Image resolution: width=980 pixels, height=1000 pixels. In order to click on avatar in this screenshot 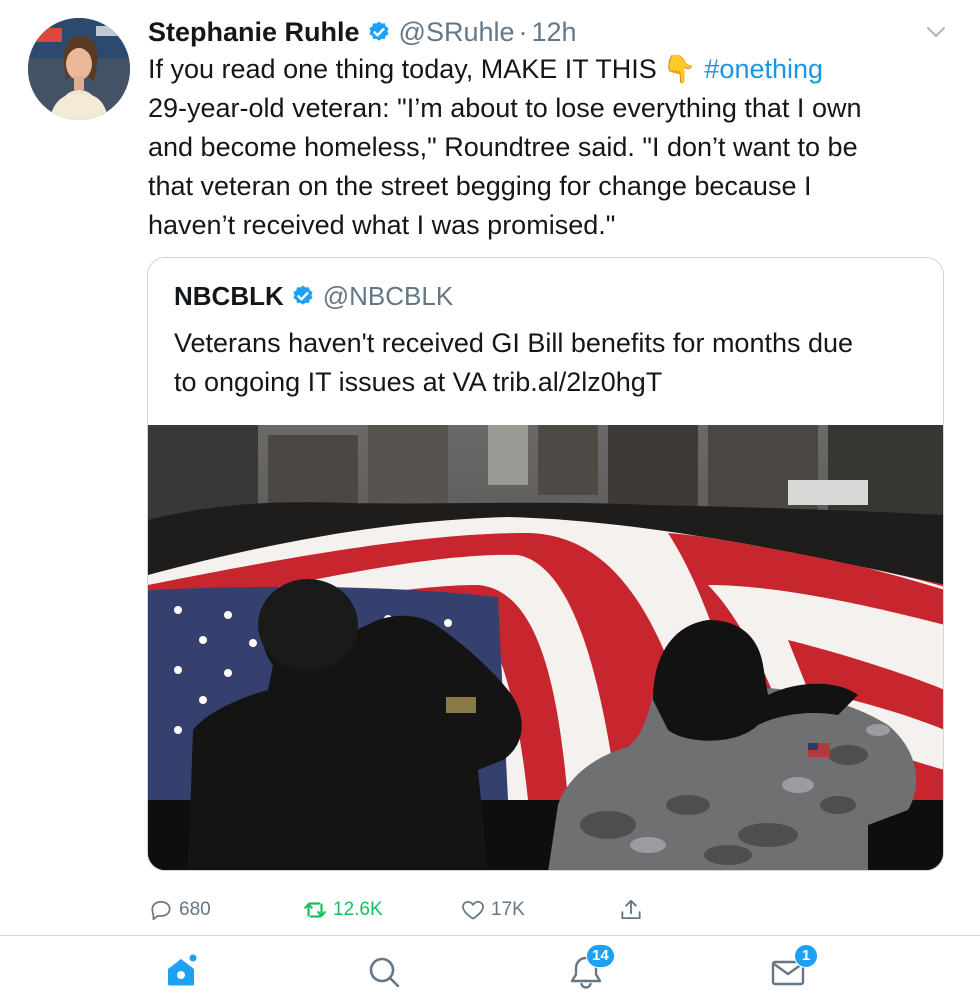, I will do `click(79, 69)`.